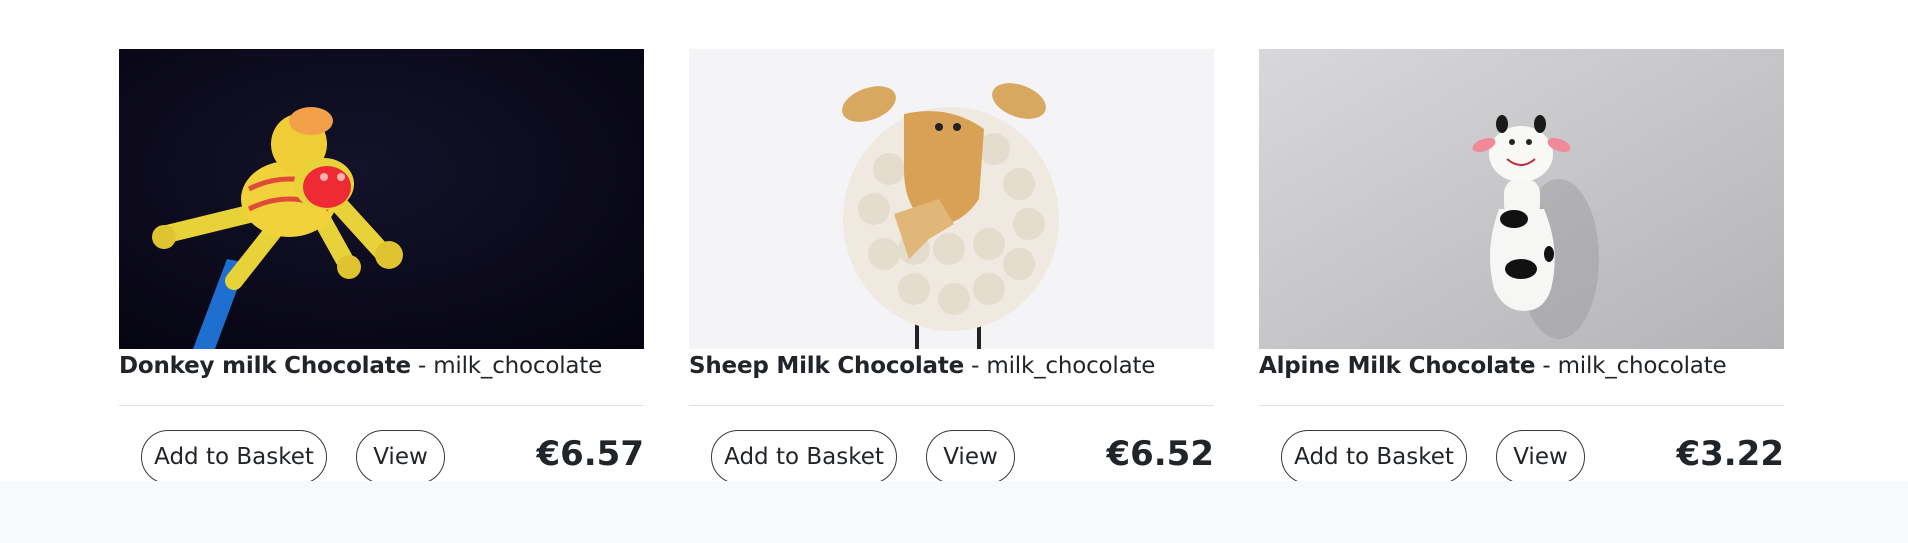 Image resolution: width=1908 pixels, height=543 pixels. I want to click on product-name: Sheep Milk Chocolate, so click(827, 366).